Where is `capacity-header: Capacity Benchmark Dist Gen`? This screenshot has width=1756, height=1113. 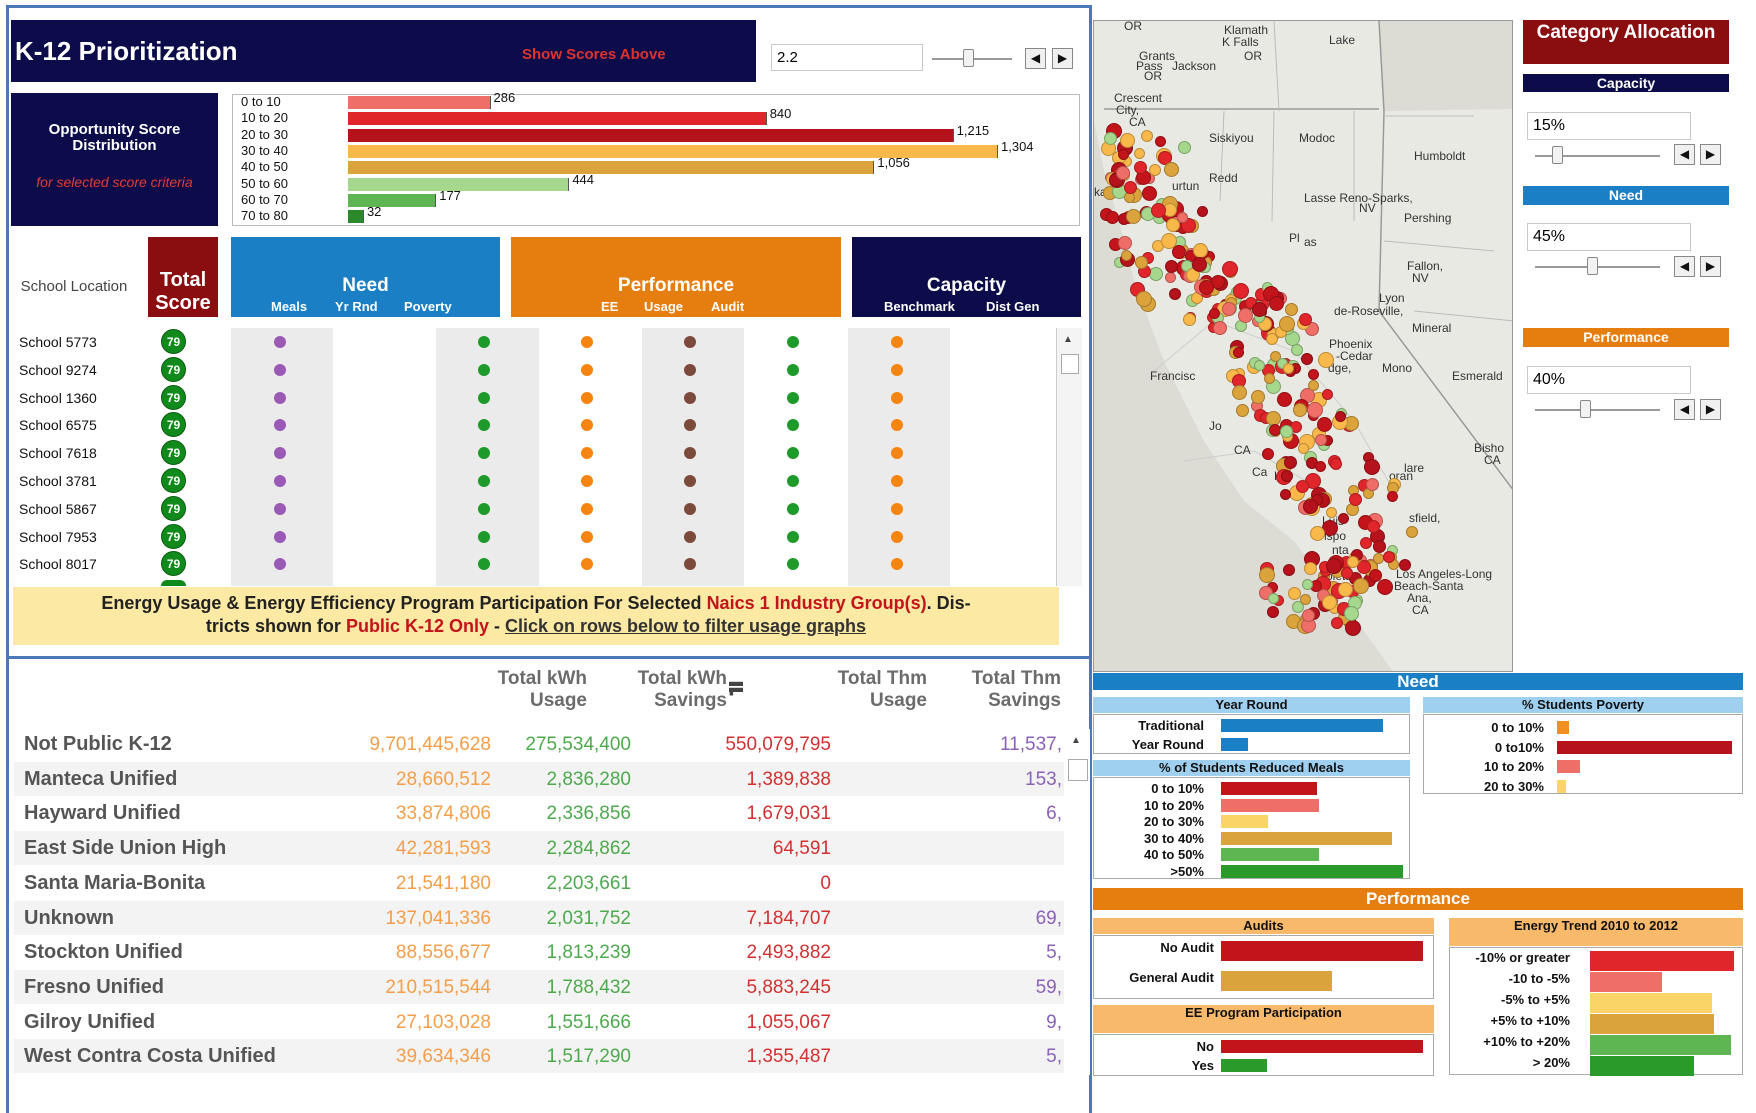
capacity-header: Capacity Benchmark Dist Gen is located at coordinates (966, 277).